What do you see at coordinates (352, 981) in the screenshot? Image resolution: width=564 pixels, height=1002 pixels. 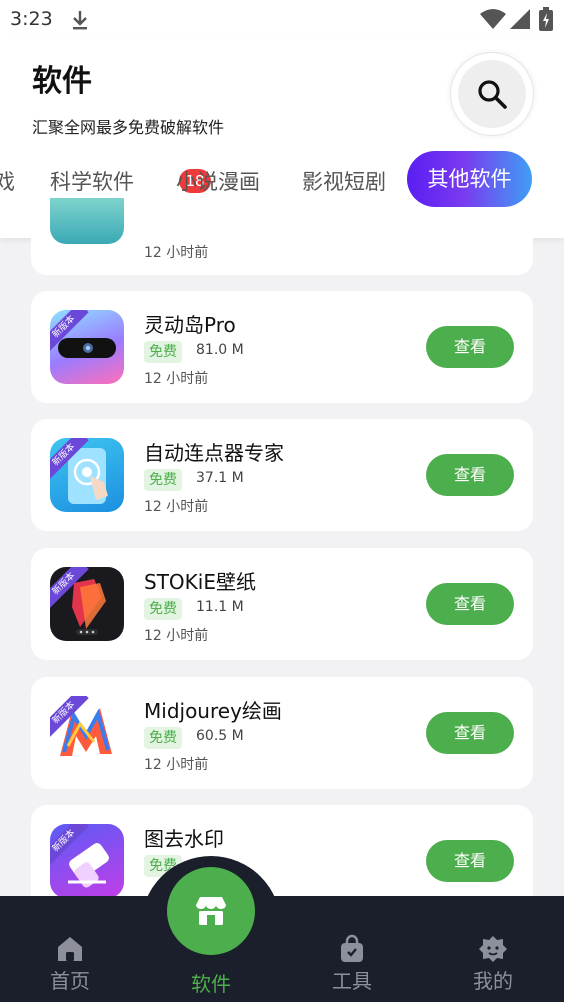 I see `nav-label: 工具` at bounding box center [352, 981].